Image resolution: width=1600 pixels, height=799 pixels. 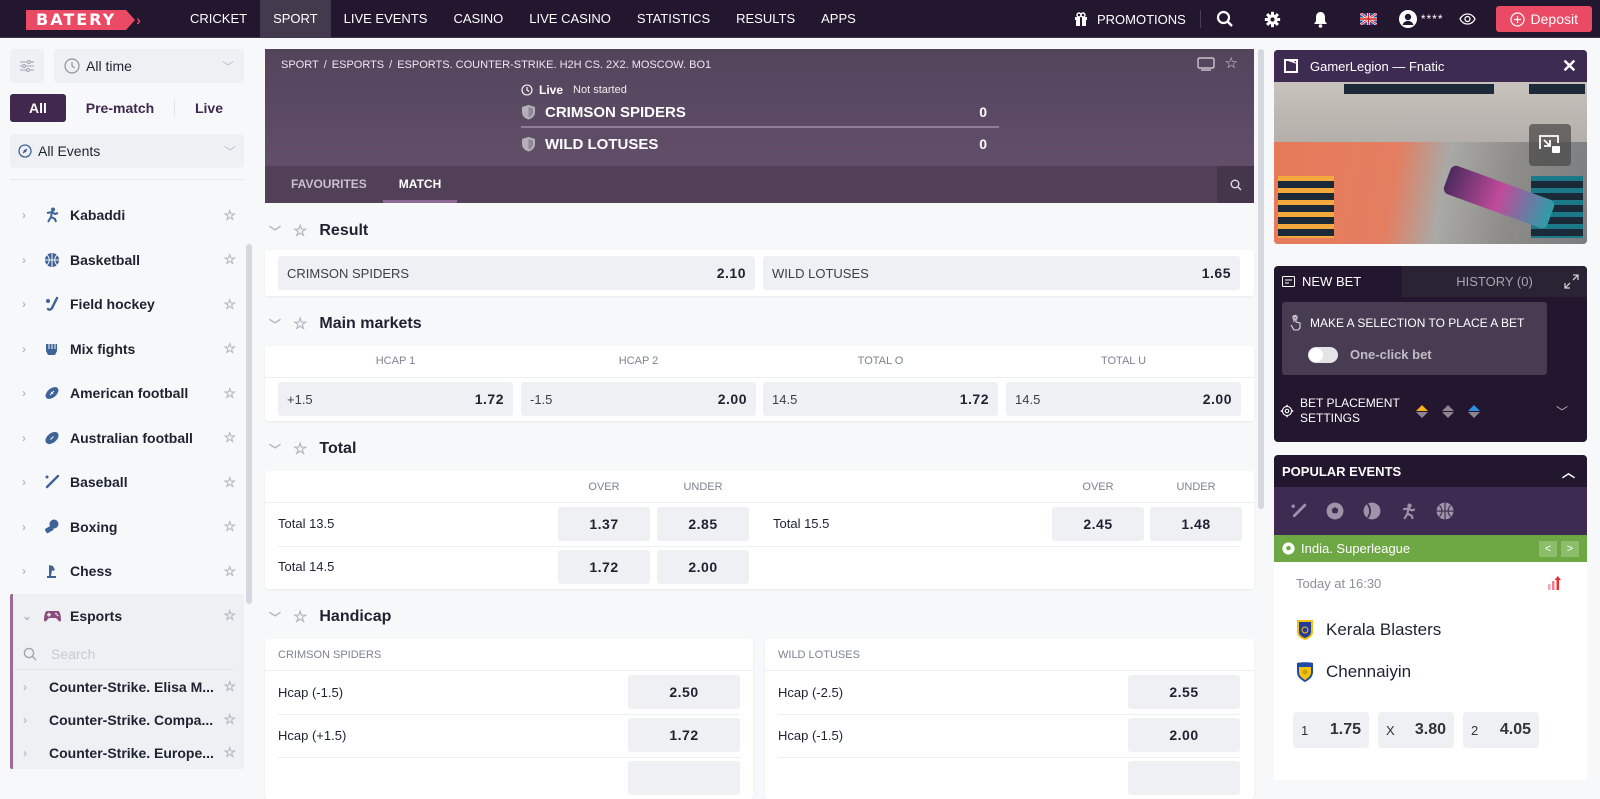 I want to click on filter-settings-button, so click(x=27, y=66).